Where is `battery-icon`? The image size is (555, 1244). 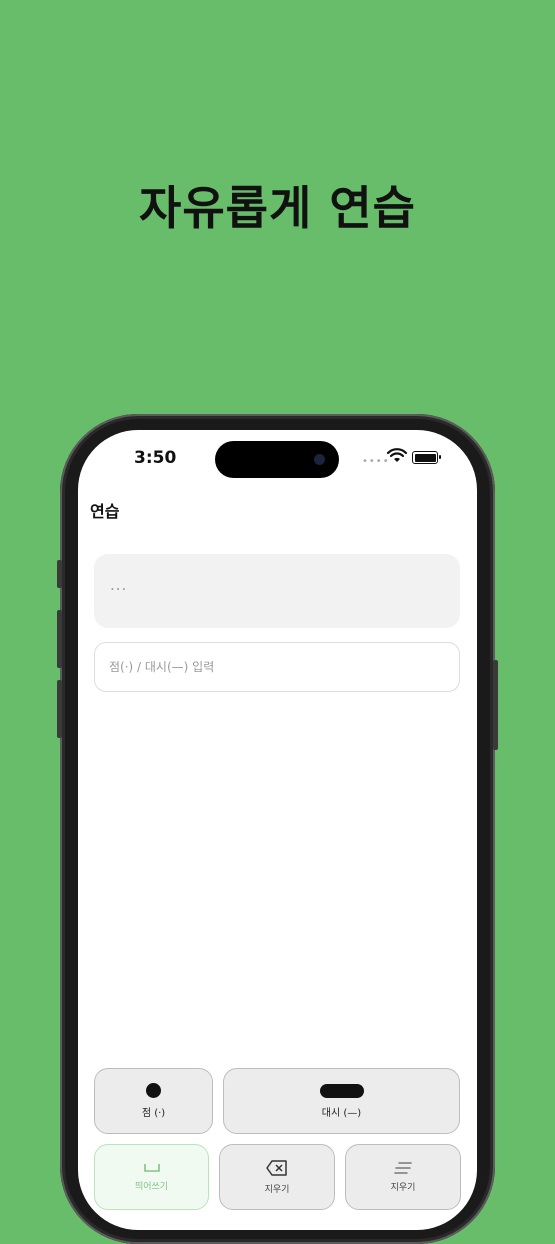
battery-icon is located at coordinates (426, 457).